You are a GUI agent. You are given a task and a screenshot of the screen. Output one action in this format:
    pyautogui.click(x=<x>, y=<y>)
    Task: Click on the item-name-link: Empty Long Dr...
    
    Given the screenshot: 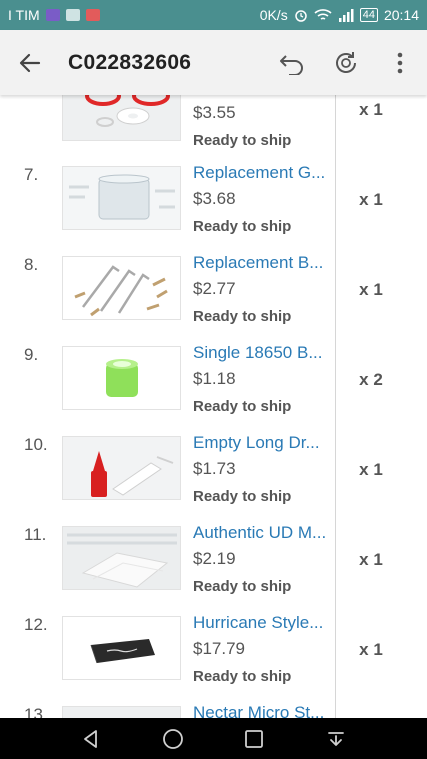 What is the action you would take?
    pyautogui.click(x=260, y=443)
    